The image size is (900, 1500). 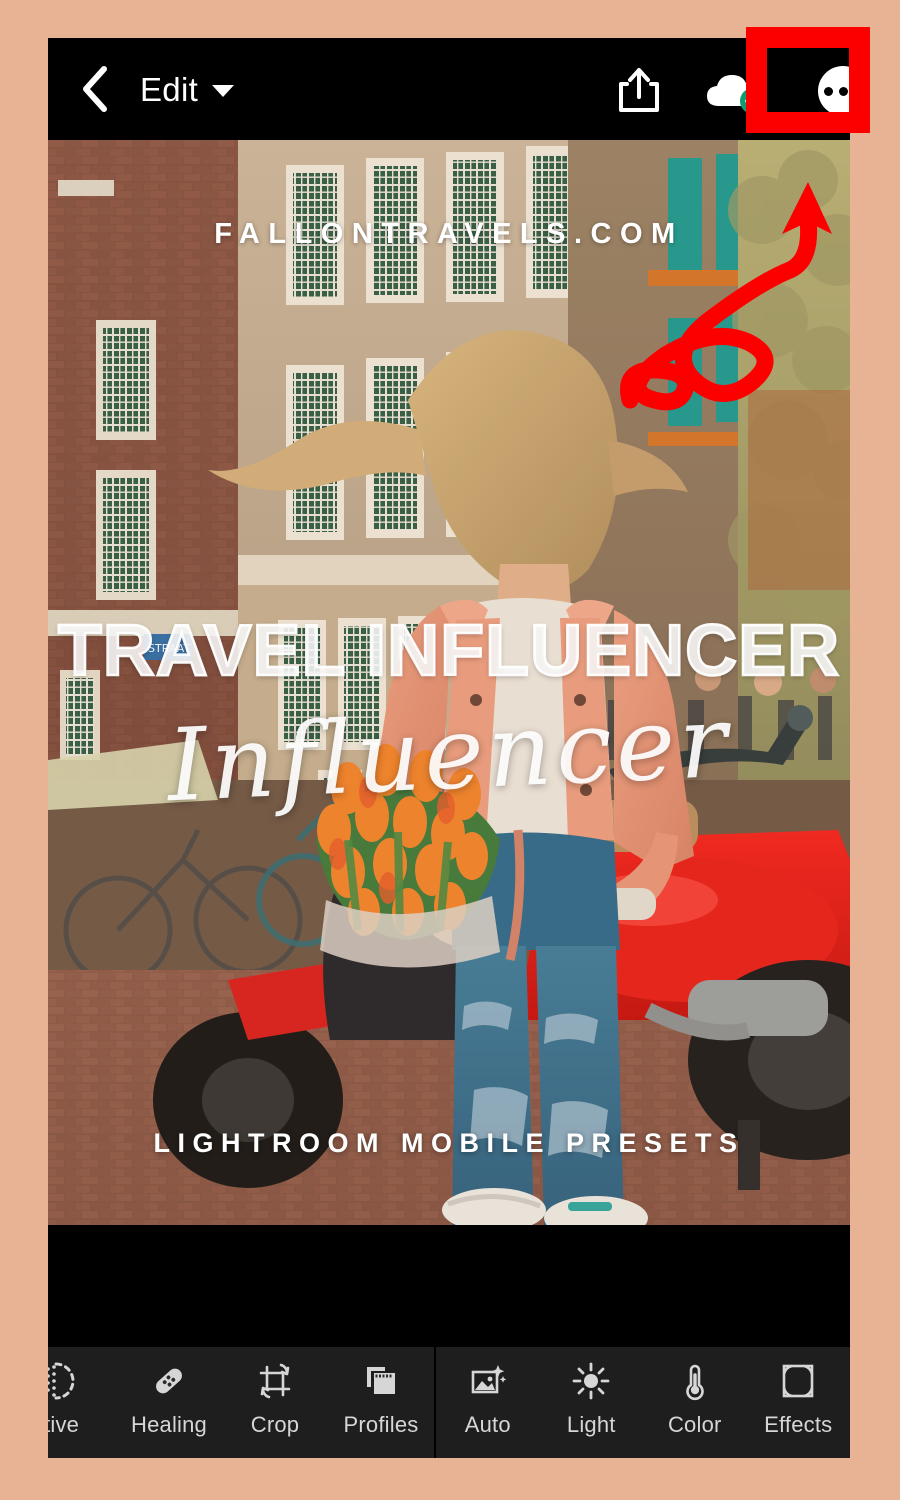 I want to click on tool-label: ctive, so click(x=64, y=1424).